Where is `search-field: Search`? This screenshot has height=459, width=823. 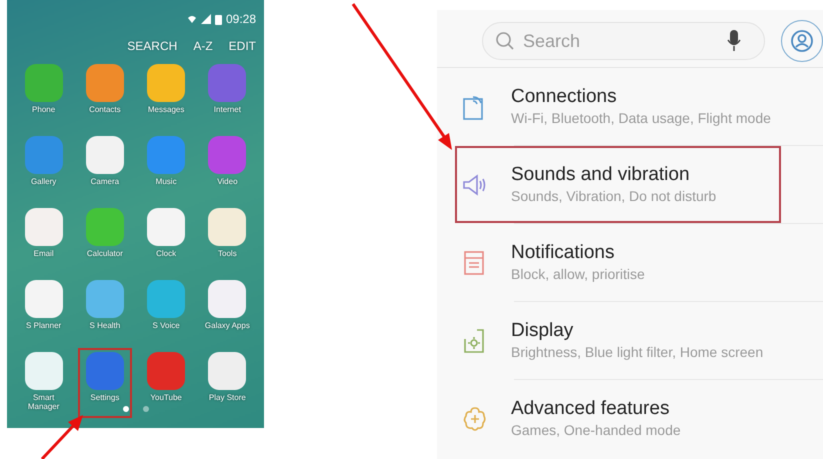 search-field: Search is located at coordinates (621, 41).